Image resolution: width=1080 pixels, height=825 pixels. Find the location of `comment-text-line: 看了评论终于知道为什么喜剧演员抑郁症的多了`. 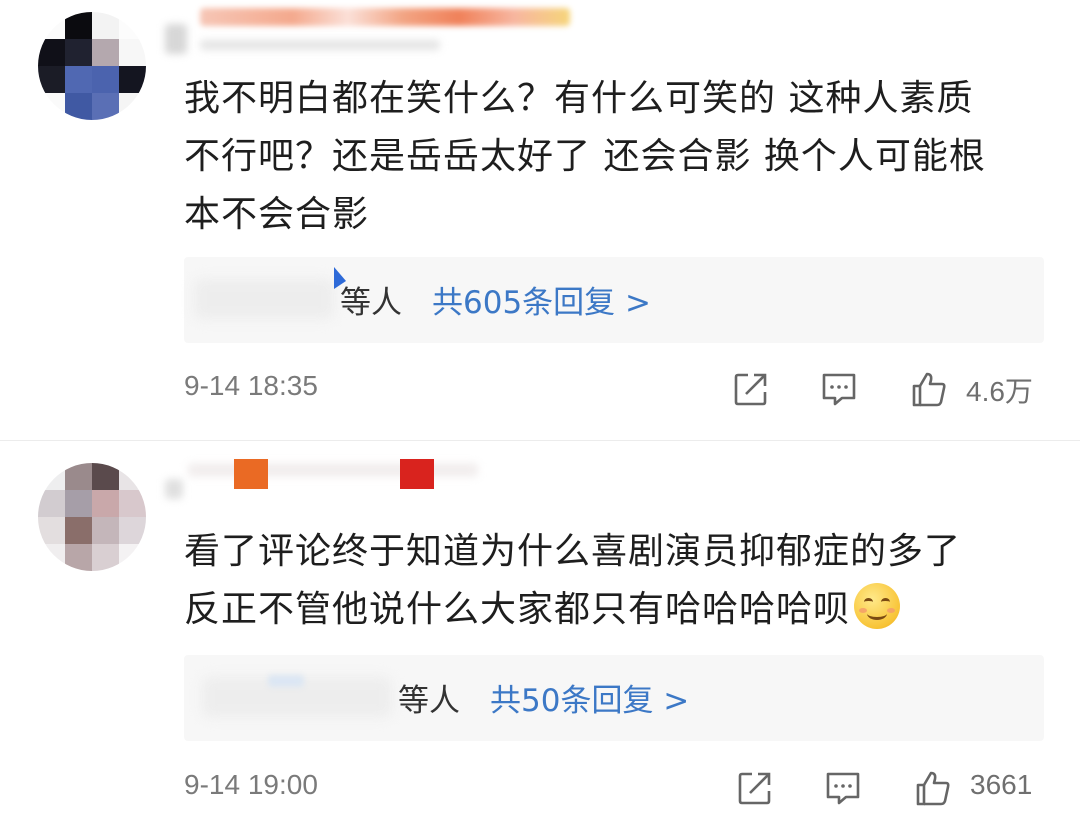

comment-text-line: 看了评论终于知道为什么喜剧演员抑郁症的多了 is located at coordinates (573, 551).